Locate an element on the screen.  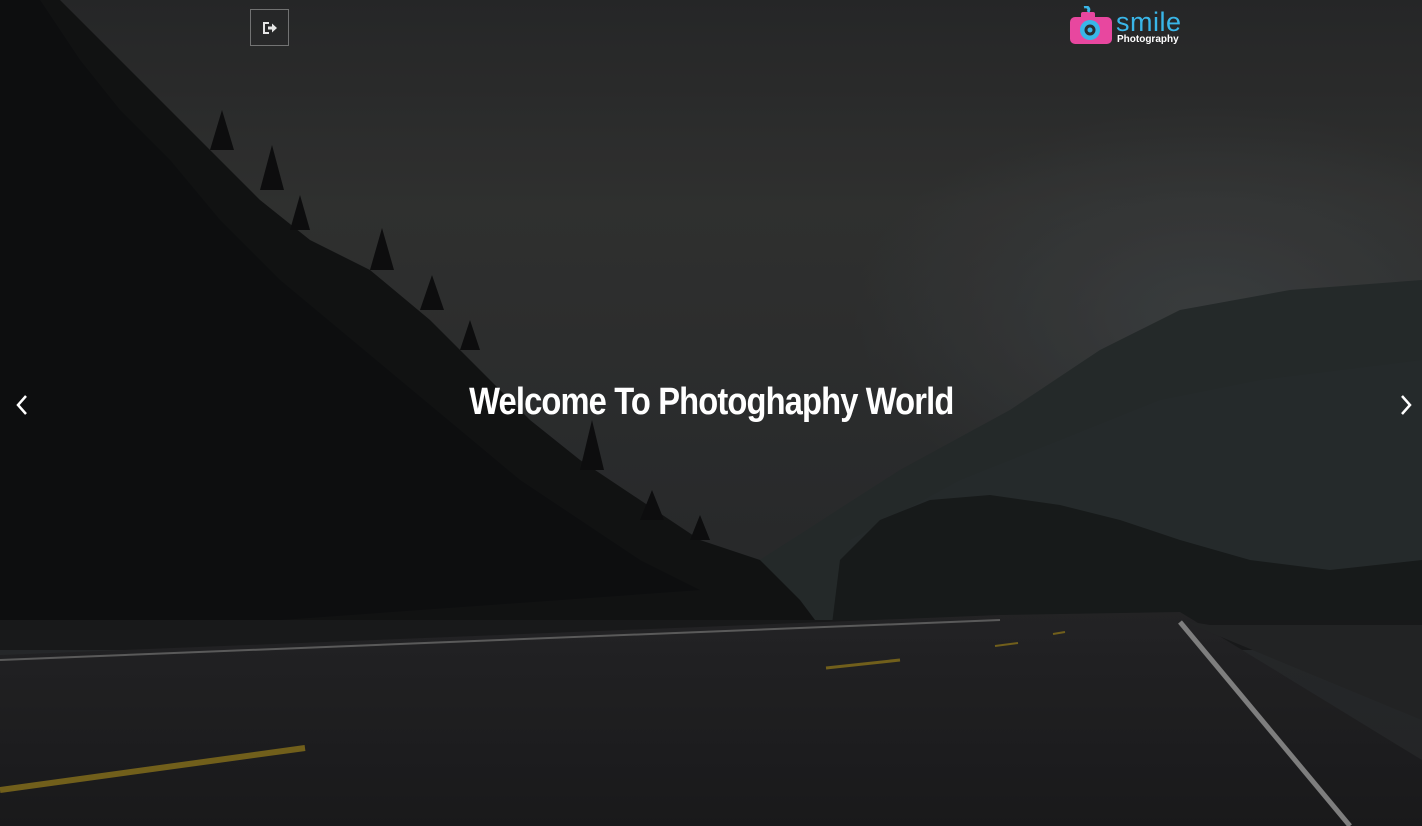
logout-button is located at coordinates (269, 27).